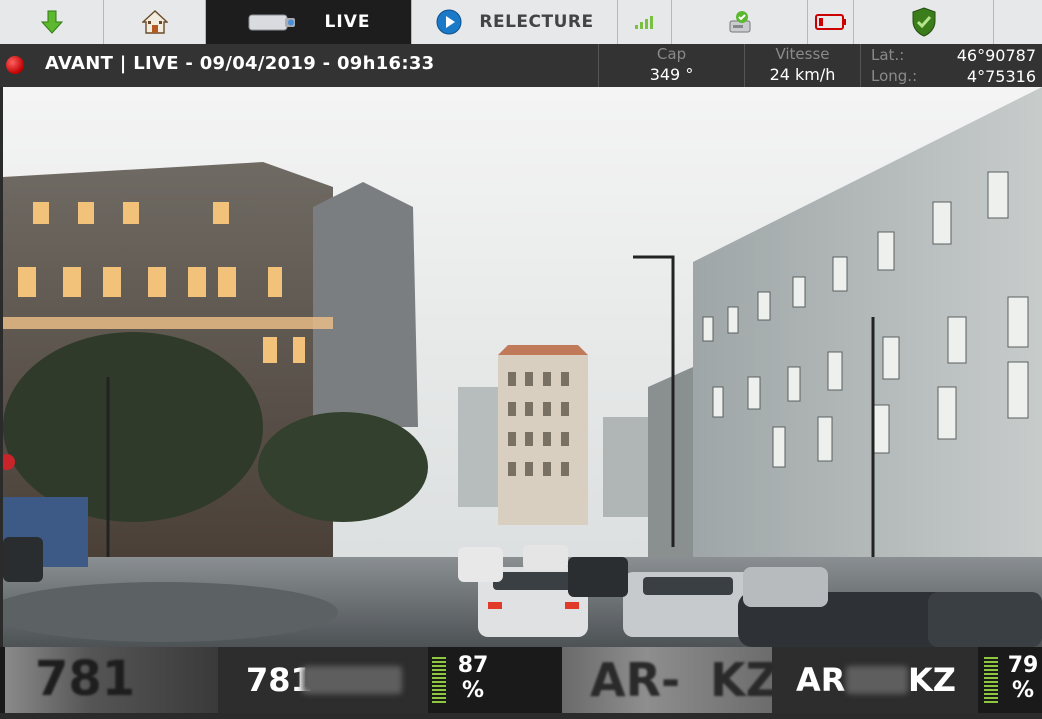 Image resolution: width=1042 pixels, height=719 pixels. What do you see at coordinates (240, 63) in the screenshot?
I see `camera-status-text: AVANT | LIVE - 09/04/2019 - 09h16:33` at bounding box center [240, 63].